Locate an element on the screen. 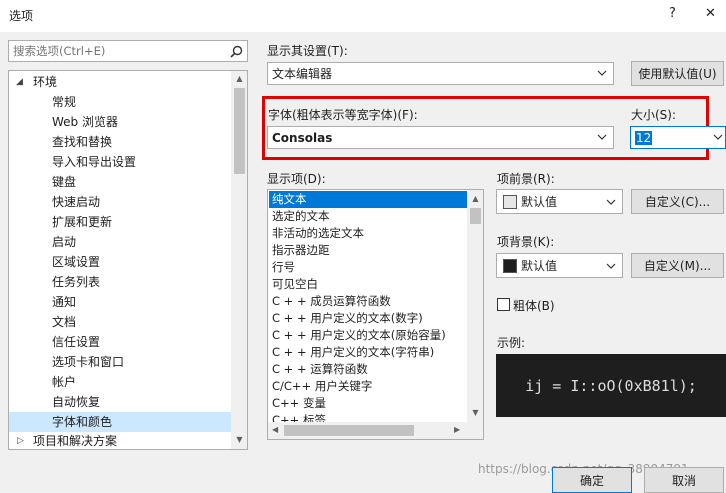 The width and height of the screenshot is (726, 493). tree-item-label: 启动 is located at coordinates (64, 242).